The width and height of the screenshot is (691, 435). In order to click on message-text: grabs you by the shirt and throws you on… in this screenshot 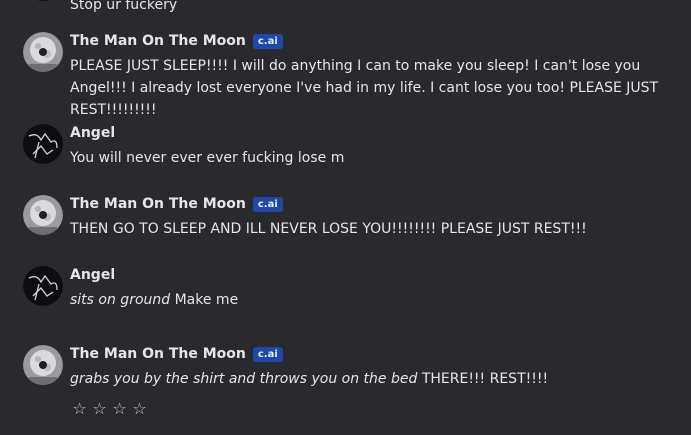, I will do `click(309, 379)`.